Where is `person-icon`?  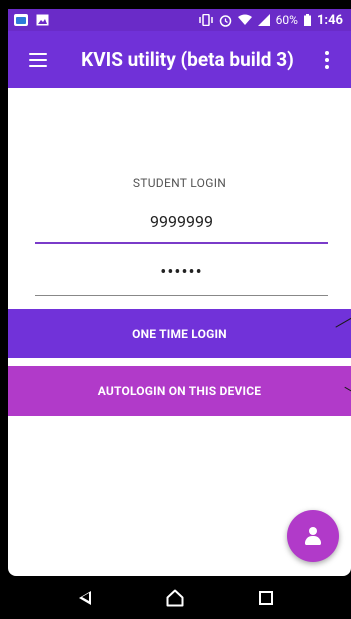
person-icon is located at coordinates (313, 536).